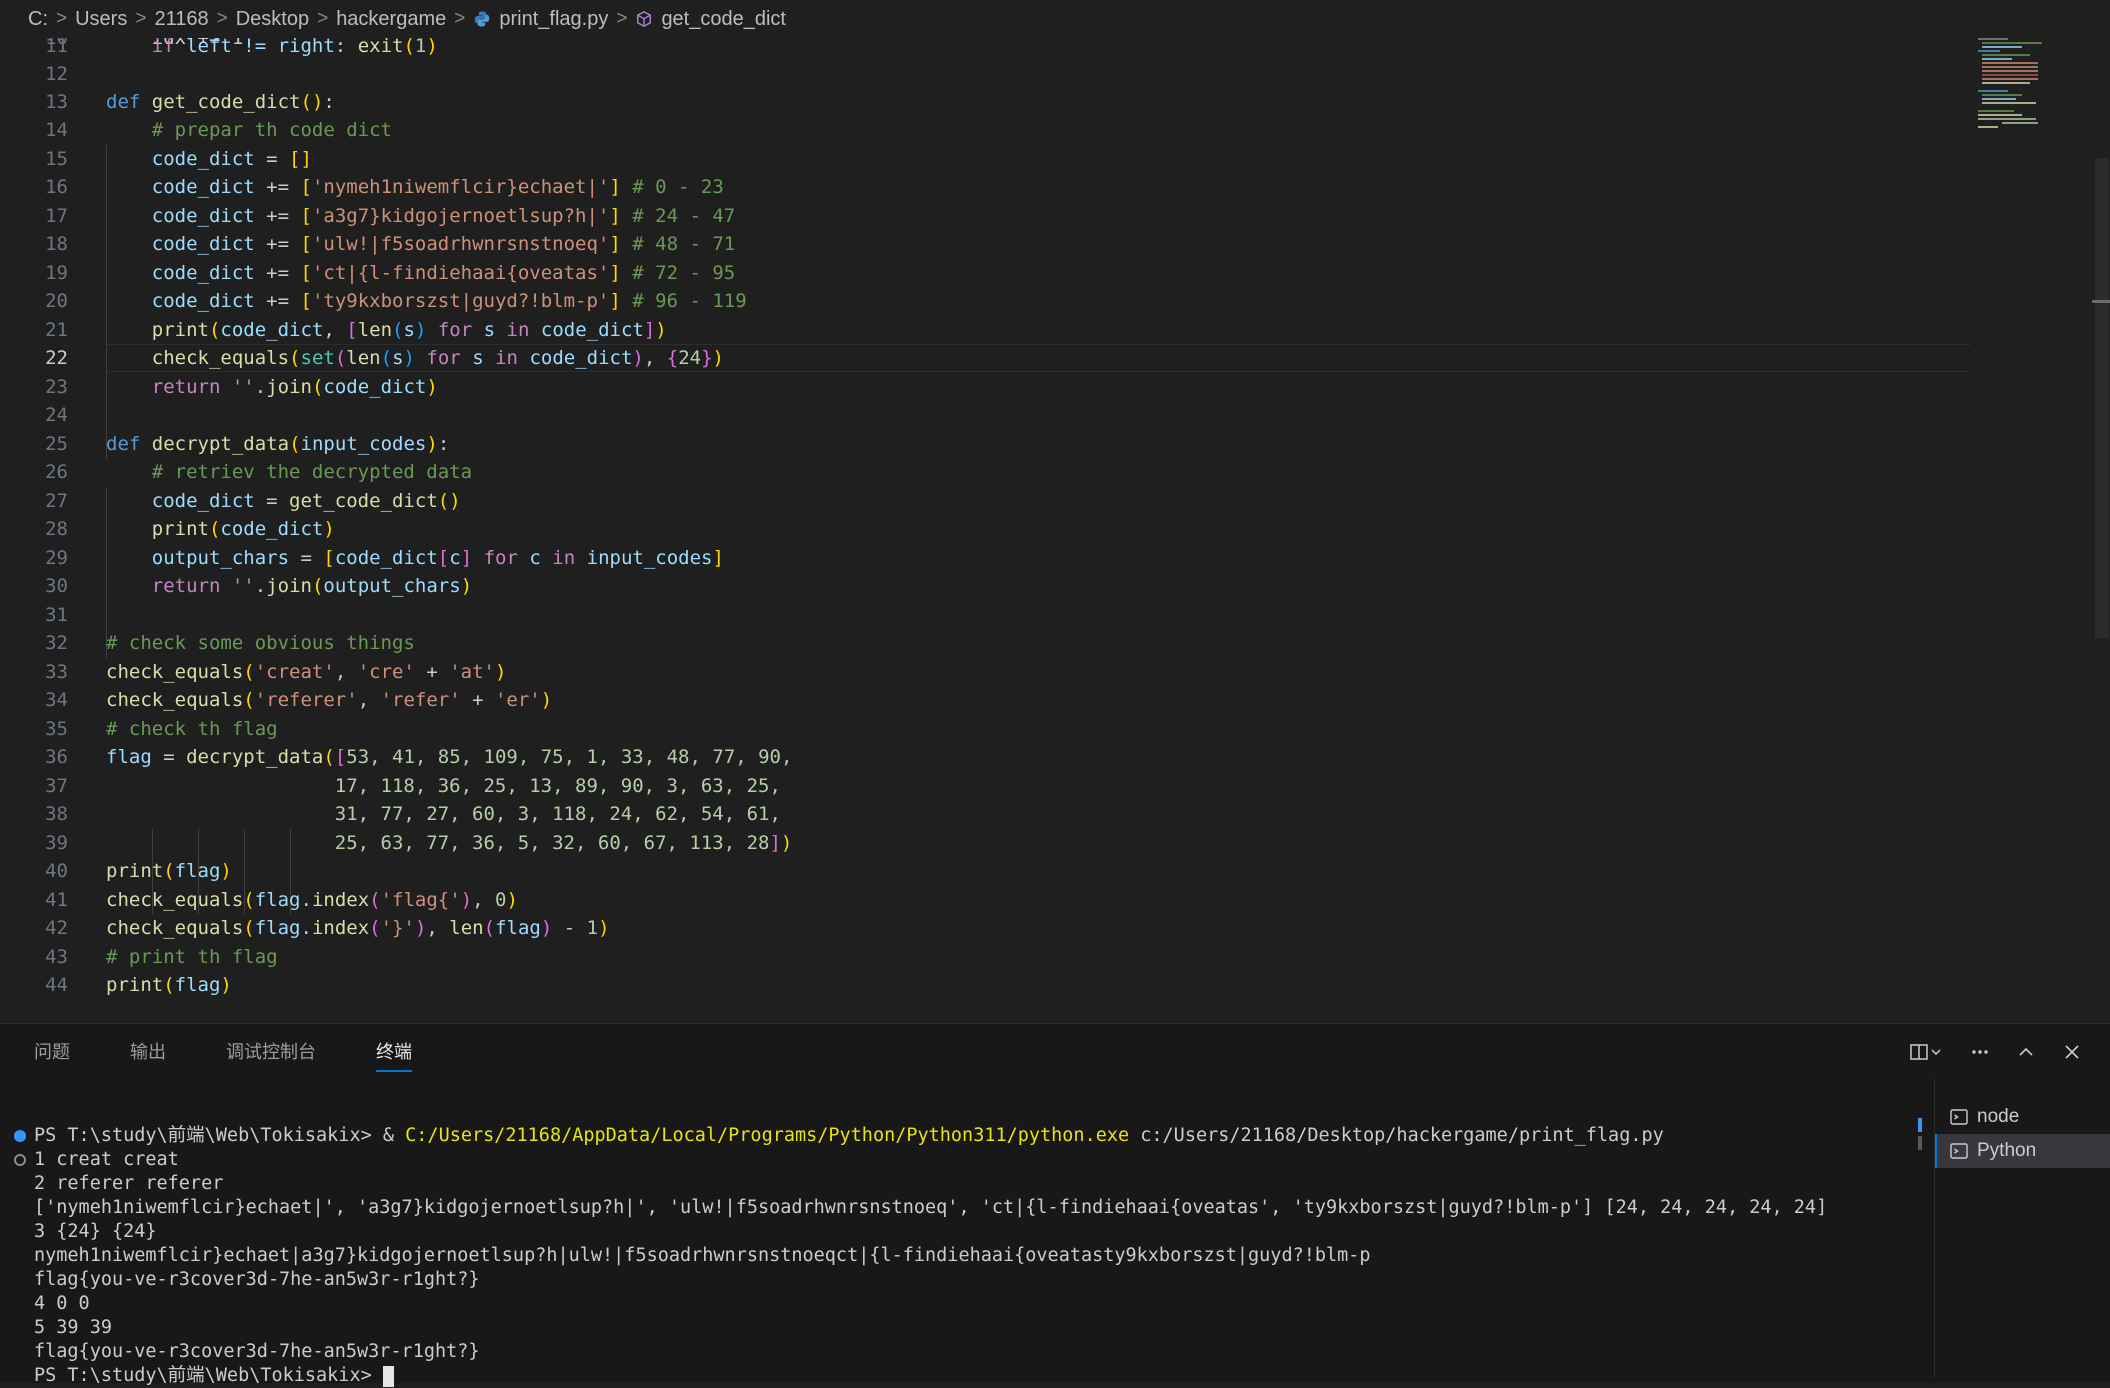 This screenshot has height=1388, width=2110. I want to click on code-line-37: 17, 118, 36, 25, 13, 89, 90, 3, 63, 25,, so click(557, 786).